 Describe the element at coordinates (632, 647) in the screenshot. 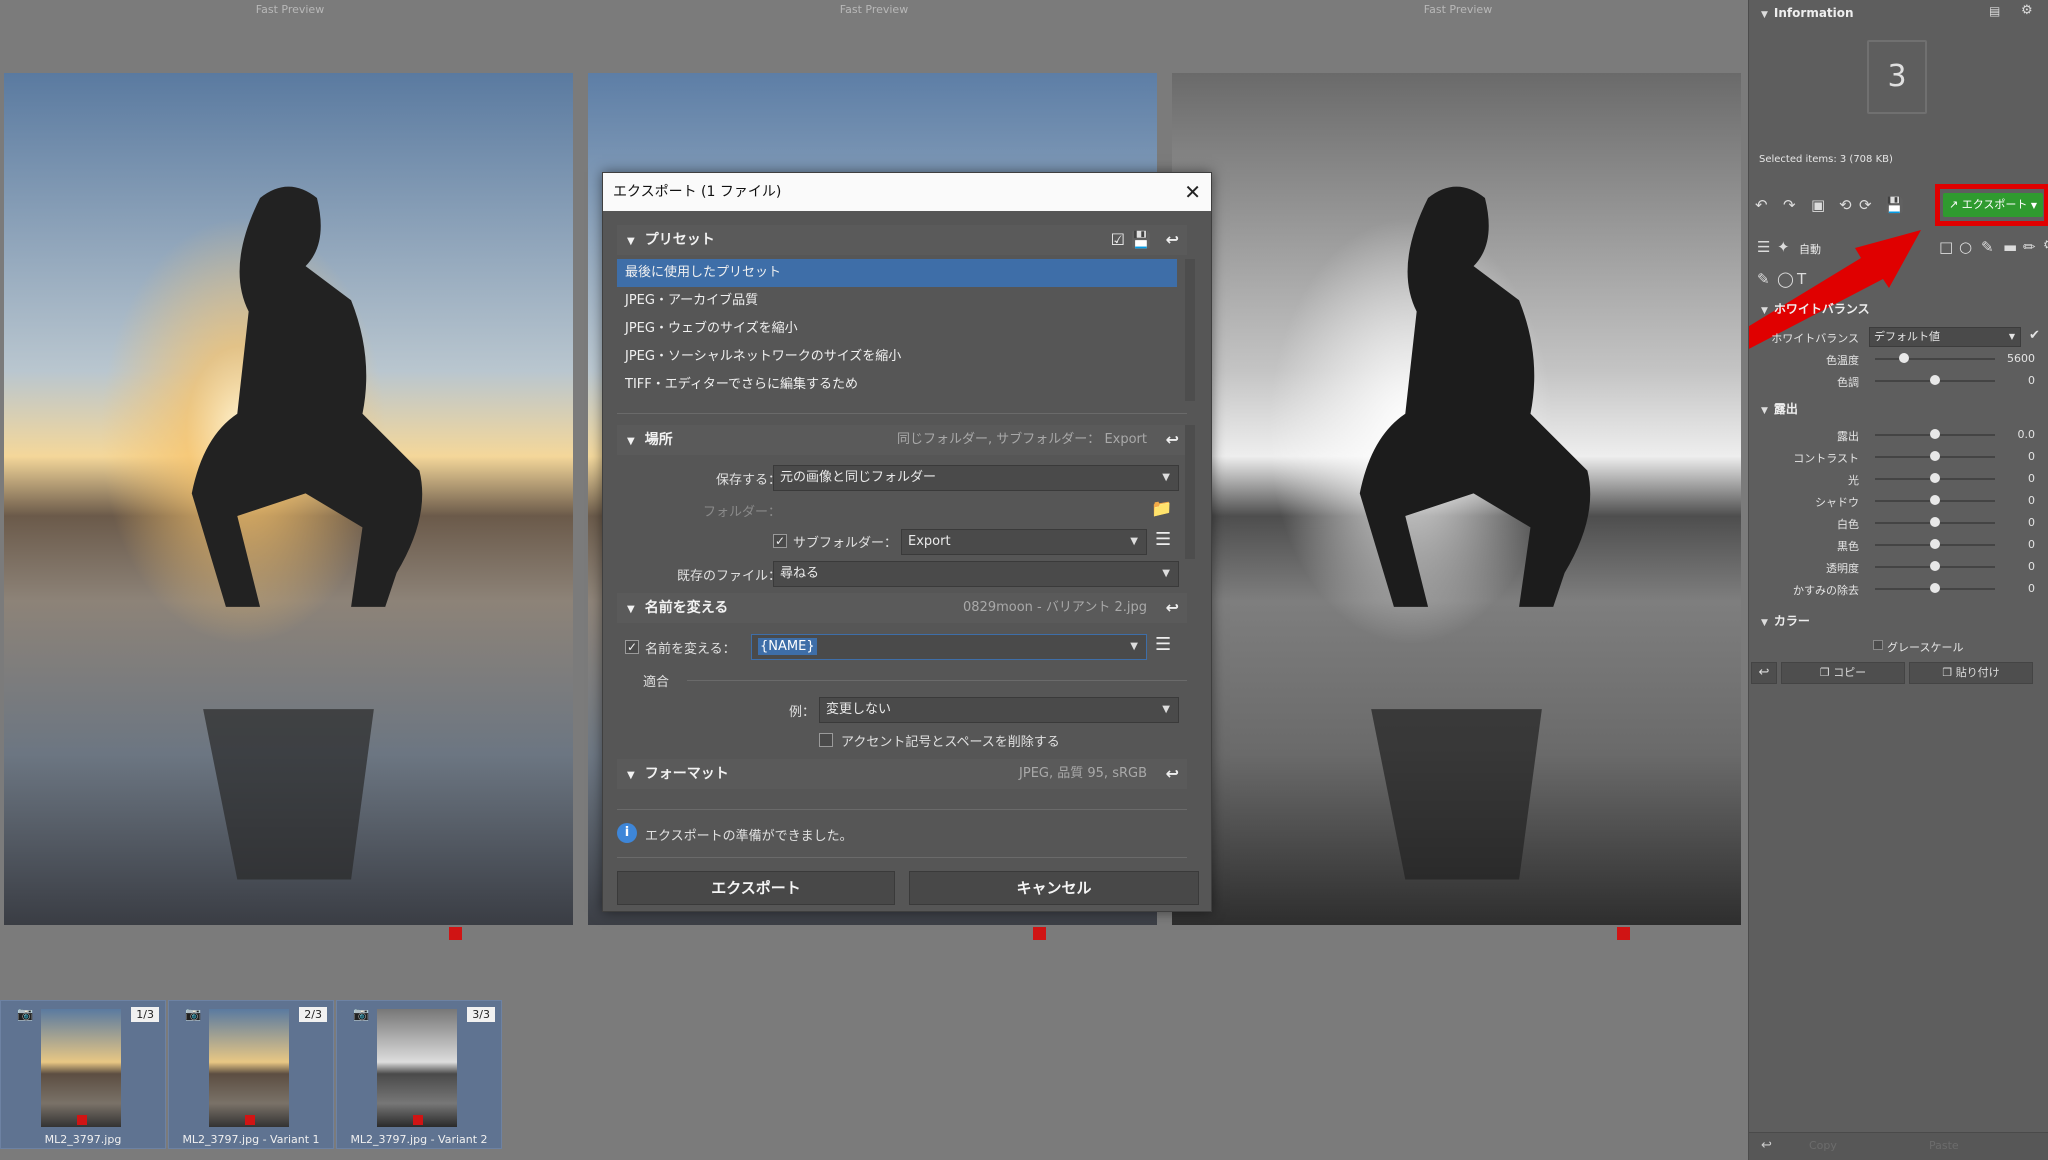

I see `rename-checkbox: ✓` at that location.